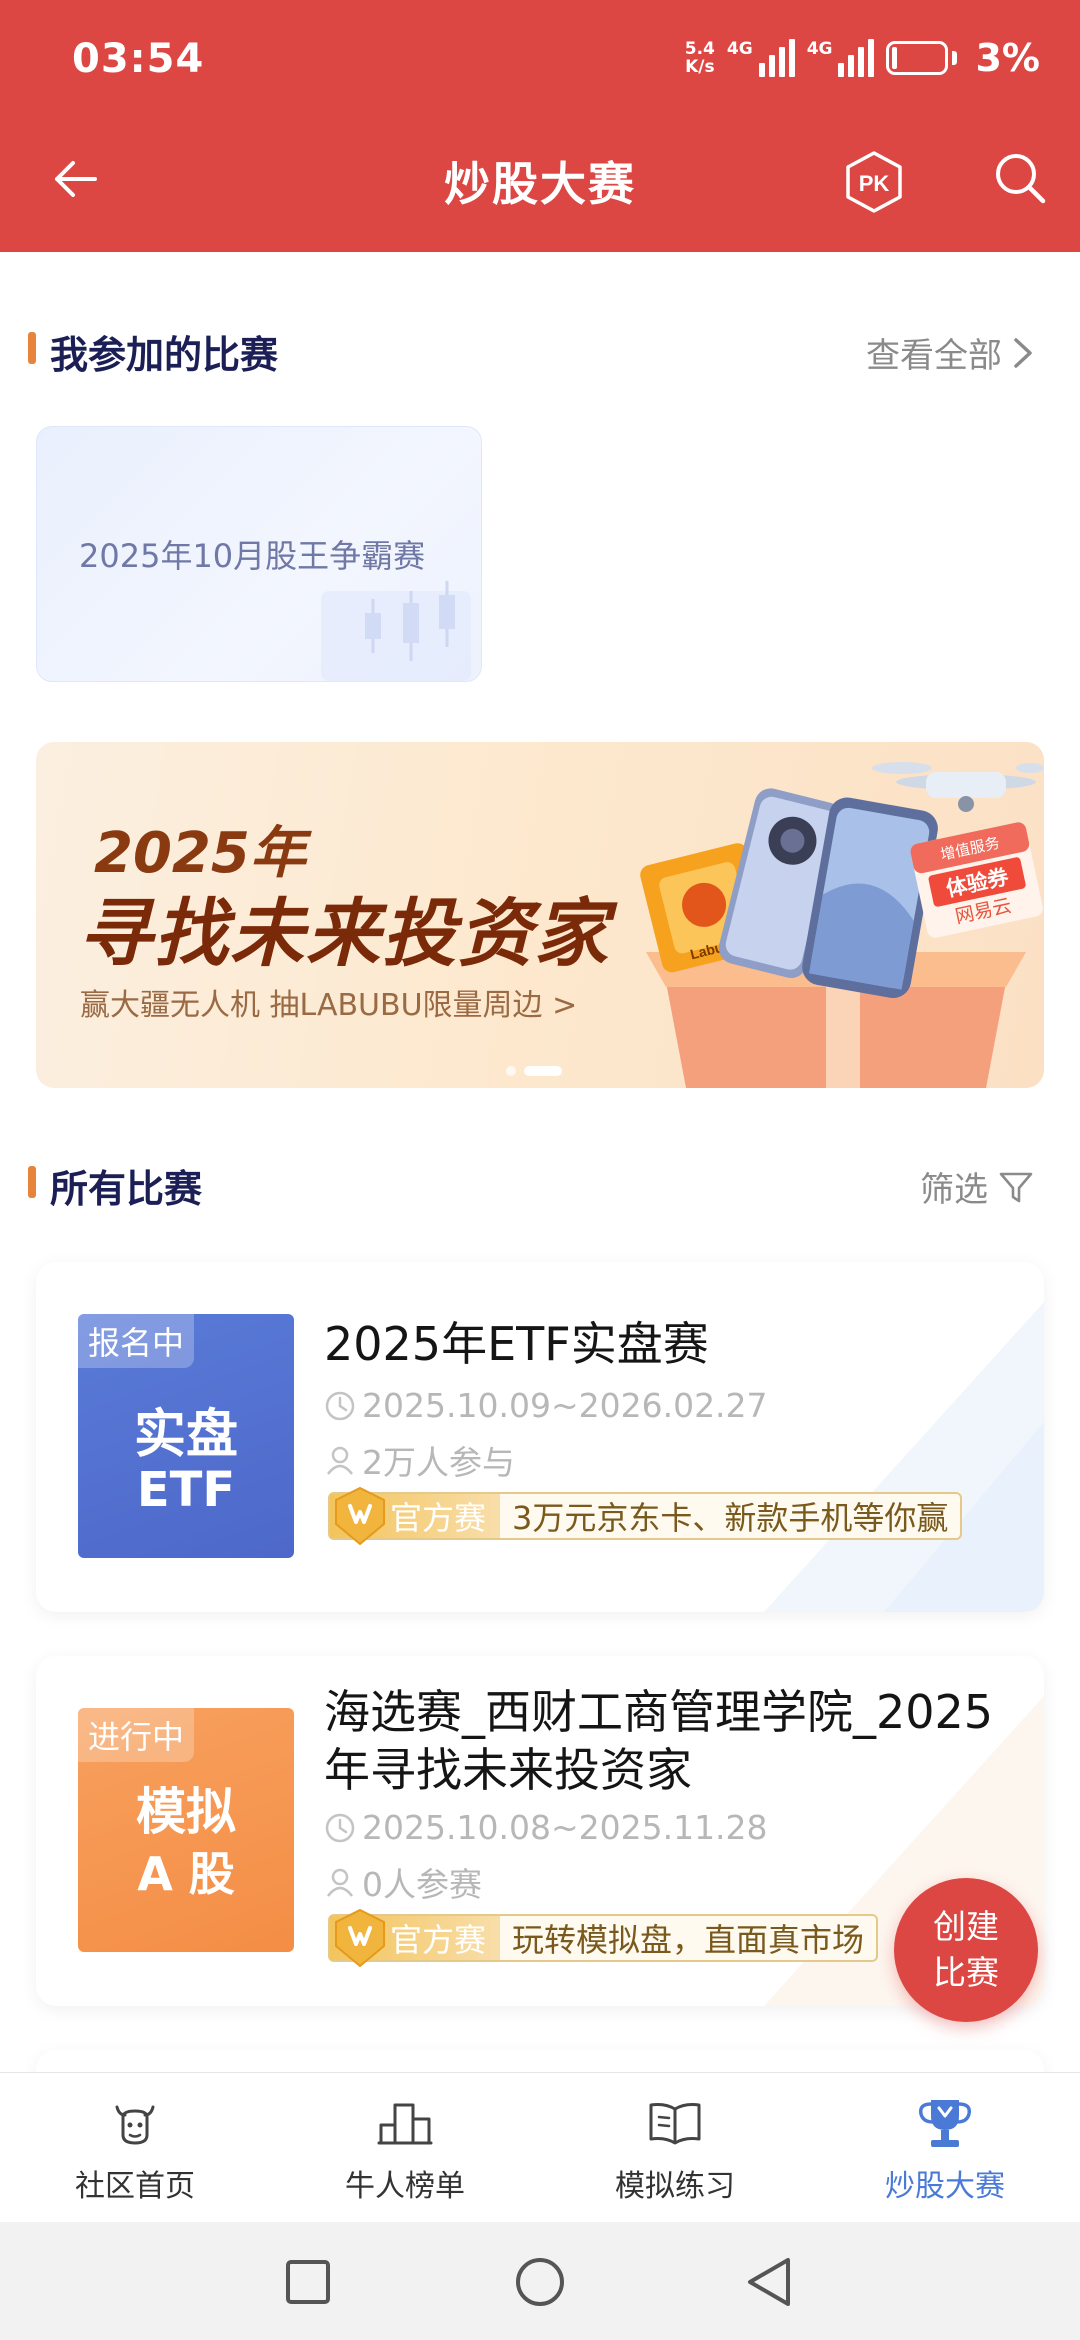  I want to click on status-indicators: 5.4 K/s 4G 4G 3%, so click(862, 58).